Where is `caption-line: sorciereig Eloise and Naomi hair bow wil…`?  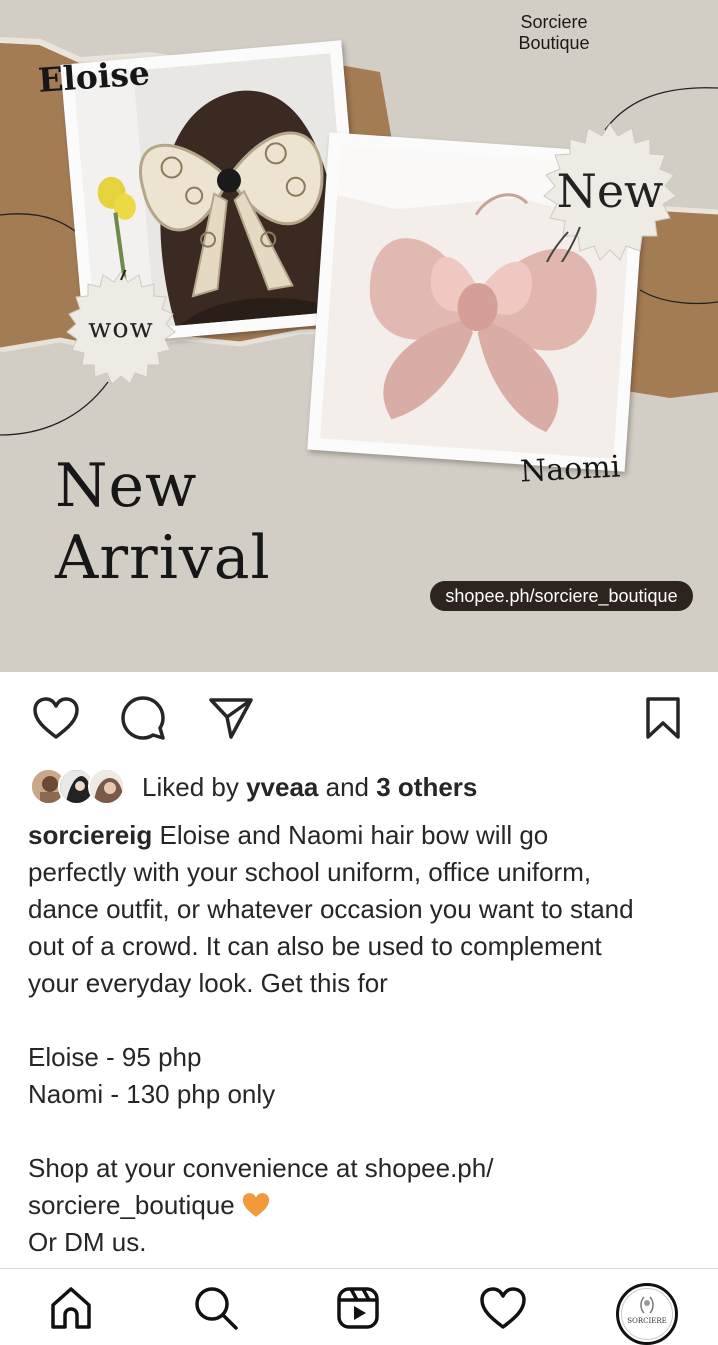
caption-line: sorciereig Eloise and Naomi hair bow wil… is located at coordinates (363, 835).